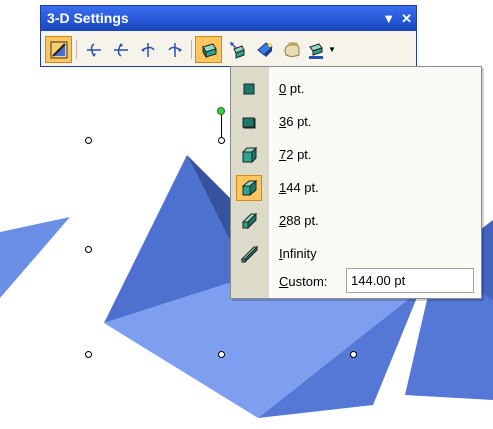 The width and height of the screenshot is (493, 429). What do you see at coordinates (295, 121) in the screenshot?
I see `menu-item-label: 36 pt.` at bounding box center [295, 121].